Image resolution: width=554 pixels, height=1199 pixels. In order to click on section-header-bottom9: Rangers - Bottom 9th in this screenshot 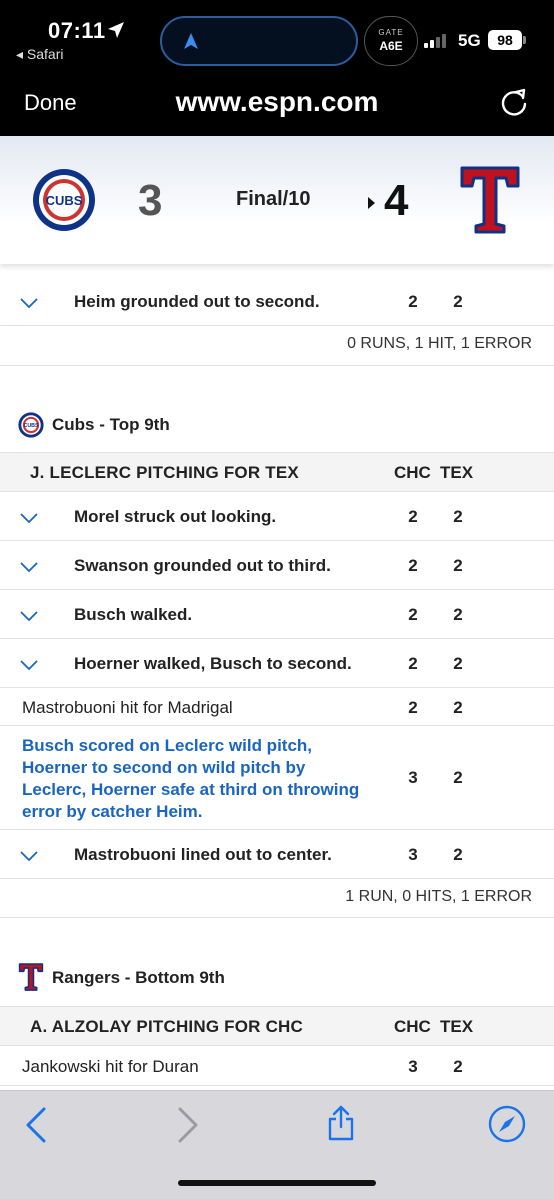, I will do `click(277, 982)`.